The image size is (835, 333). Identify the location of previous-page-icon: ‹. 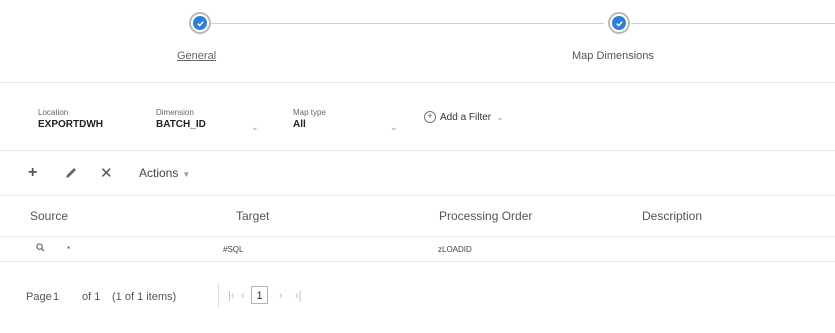
(243, 296).